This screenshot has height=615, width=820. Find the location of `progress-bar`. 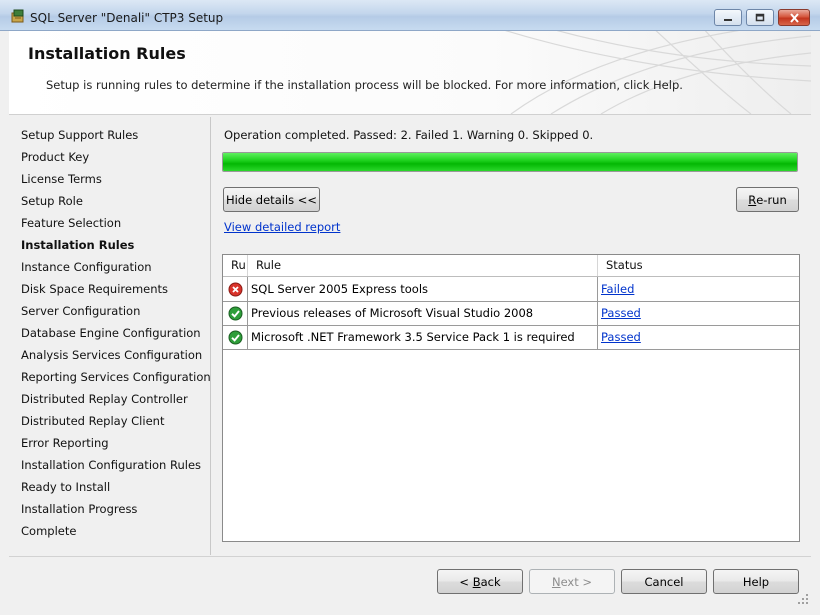

progress-bar is located at coordinates (510, 162).